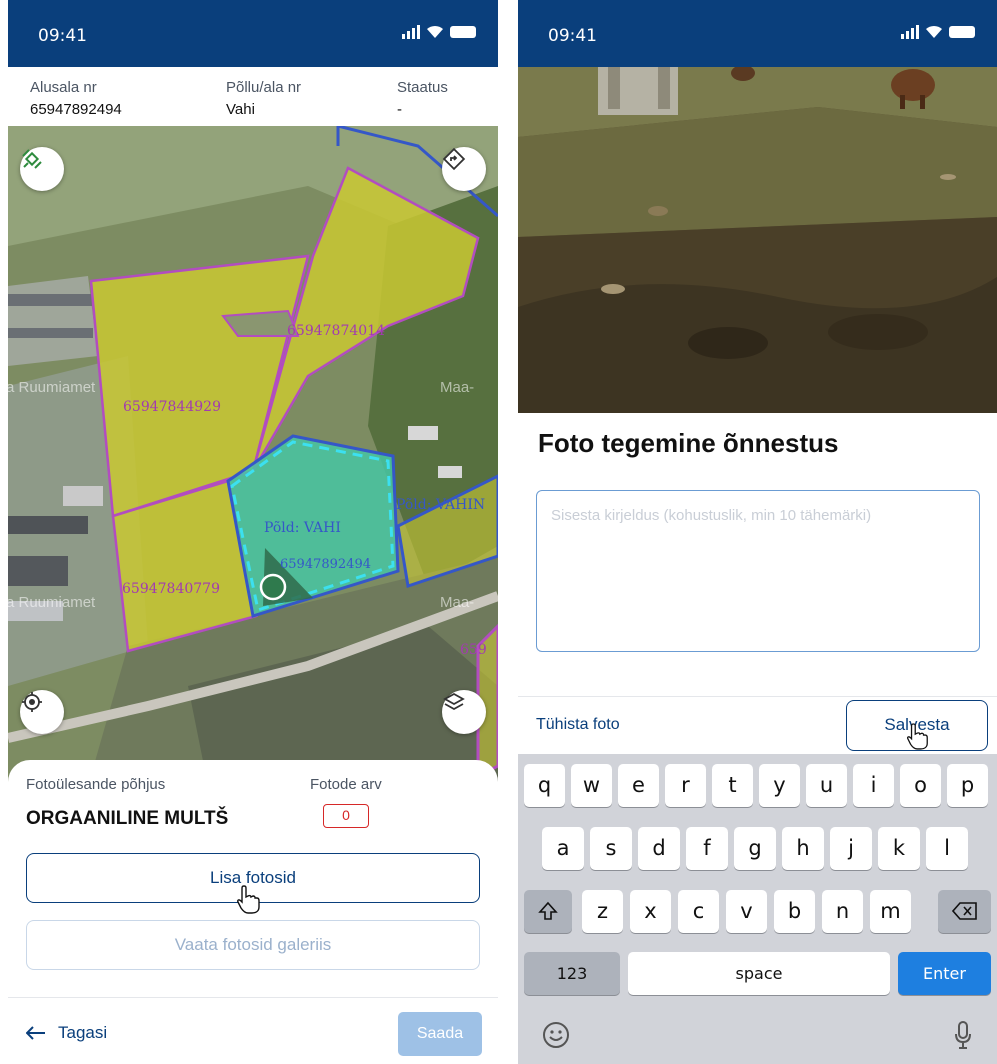 Image resolution: width=997 pixels, height=1064 pixels. I want to click on description-field, so click(758, 571).